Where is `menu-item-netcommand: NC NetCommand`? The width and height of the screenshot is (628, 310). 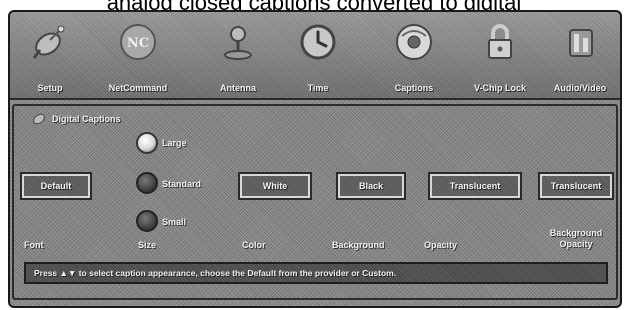
menu-item-netcommand: NC NetCommand is located at coordinates (138, 56).